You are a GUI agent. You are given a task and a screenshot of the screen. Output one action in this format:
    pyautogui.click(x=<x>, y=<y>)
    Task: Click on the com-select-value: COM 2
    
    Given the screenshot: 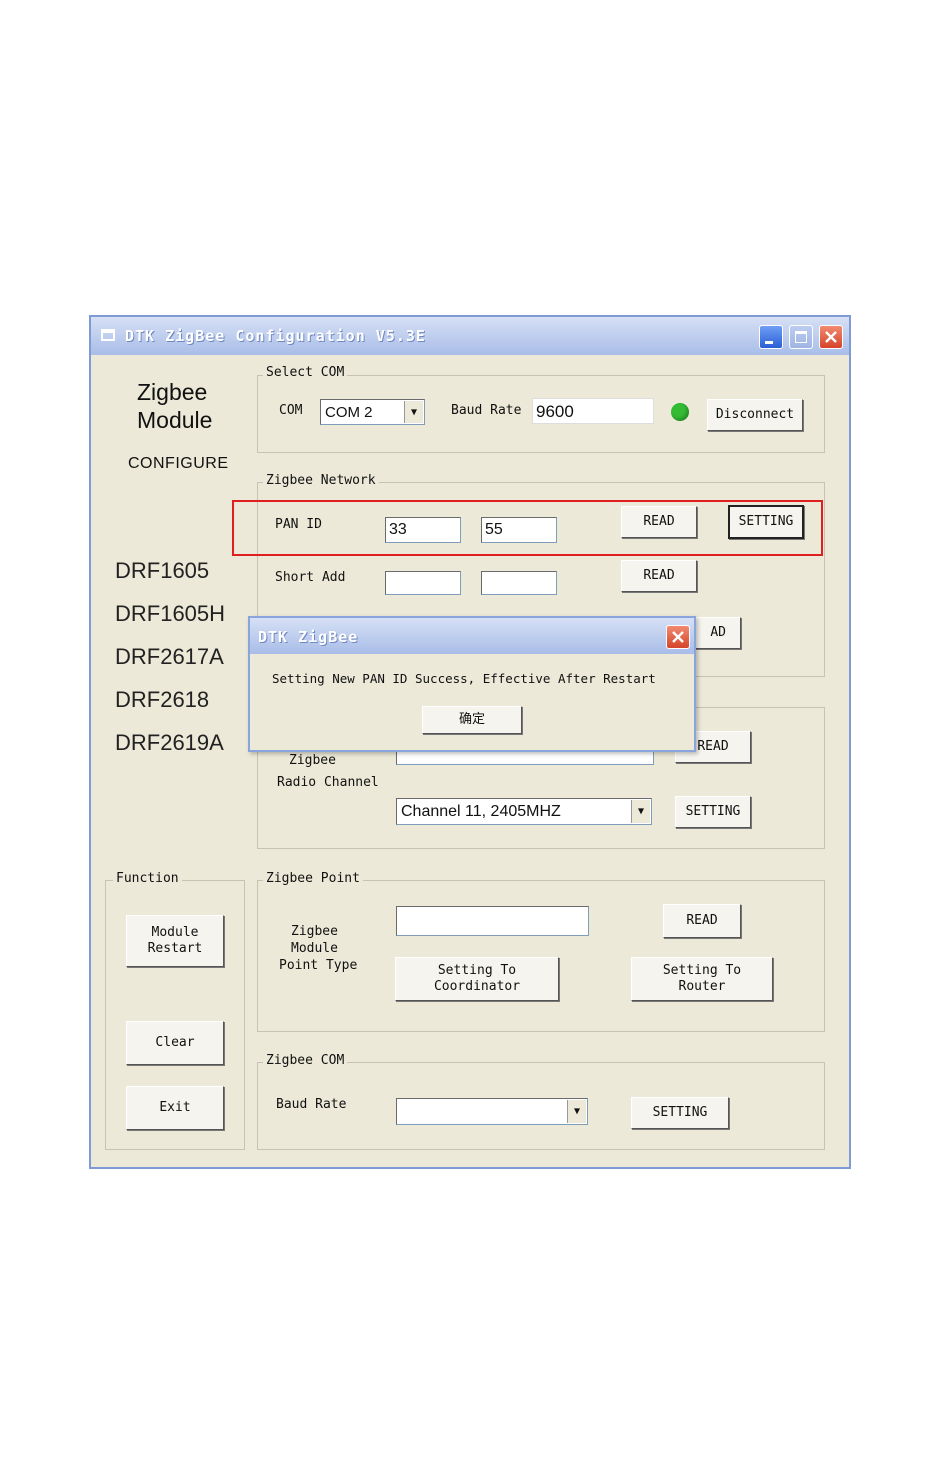 What is the action you would take?
    pyautogui.click(x=349, y=412)
    